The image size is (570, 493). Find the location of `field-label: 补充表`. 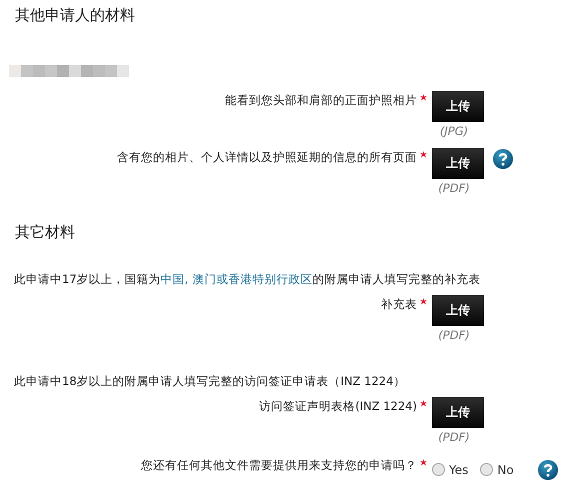

field-label: 补充表 is located at coordinates (399, 304).